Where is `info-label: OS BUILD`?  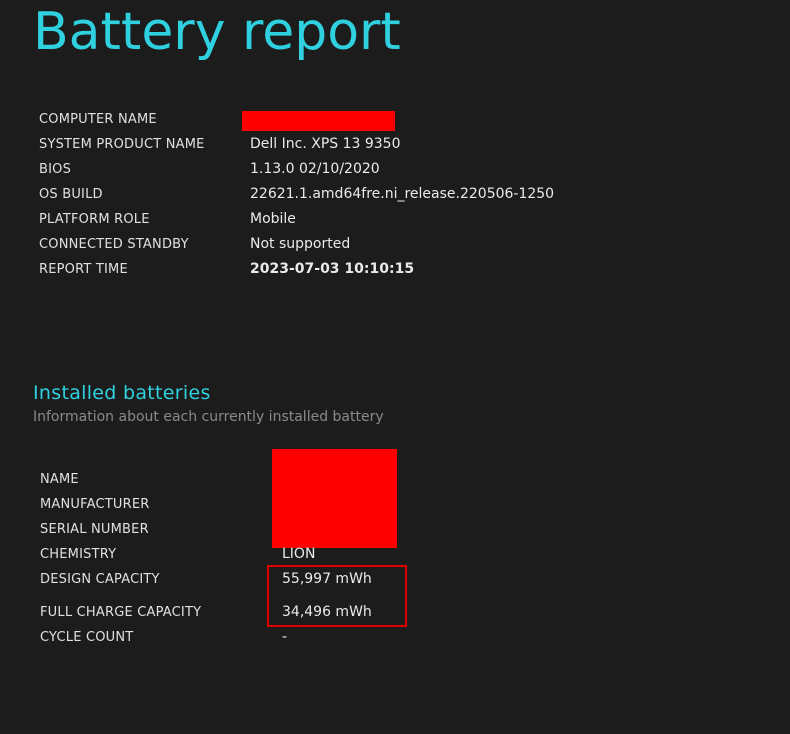
info-label: OS BUILD is located at coordinates (71, 194).